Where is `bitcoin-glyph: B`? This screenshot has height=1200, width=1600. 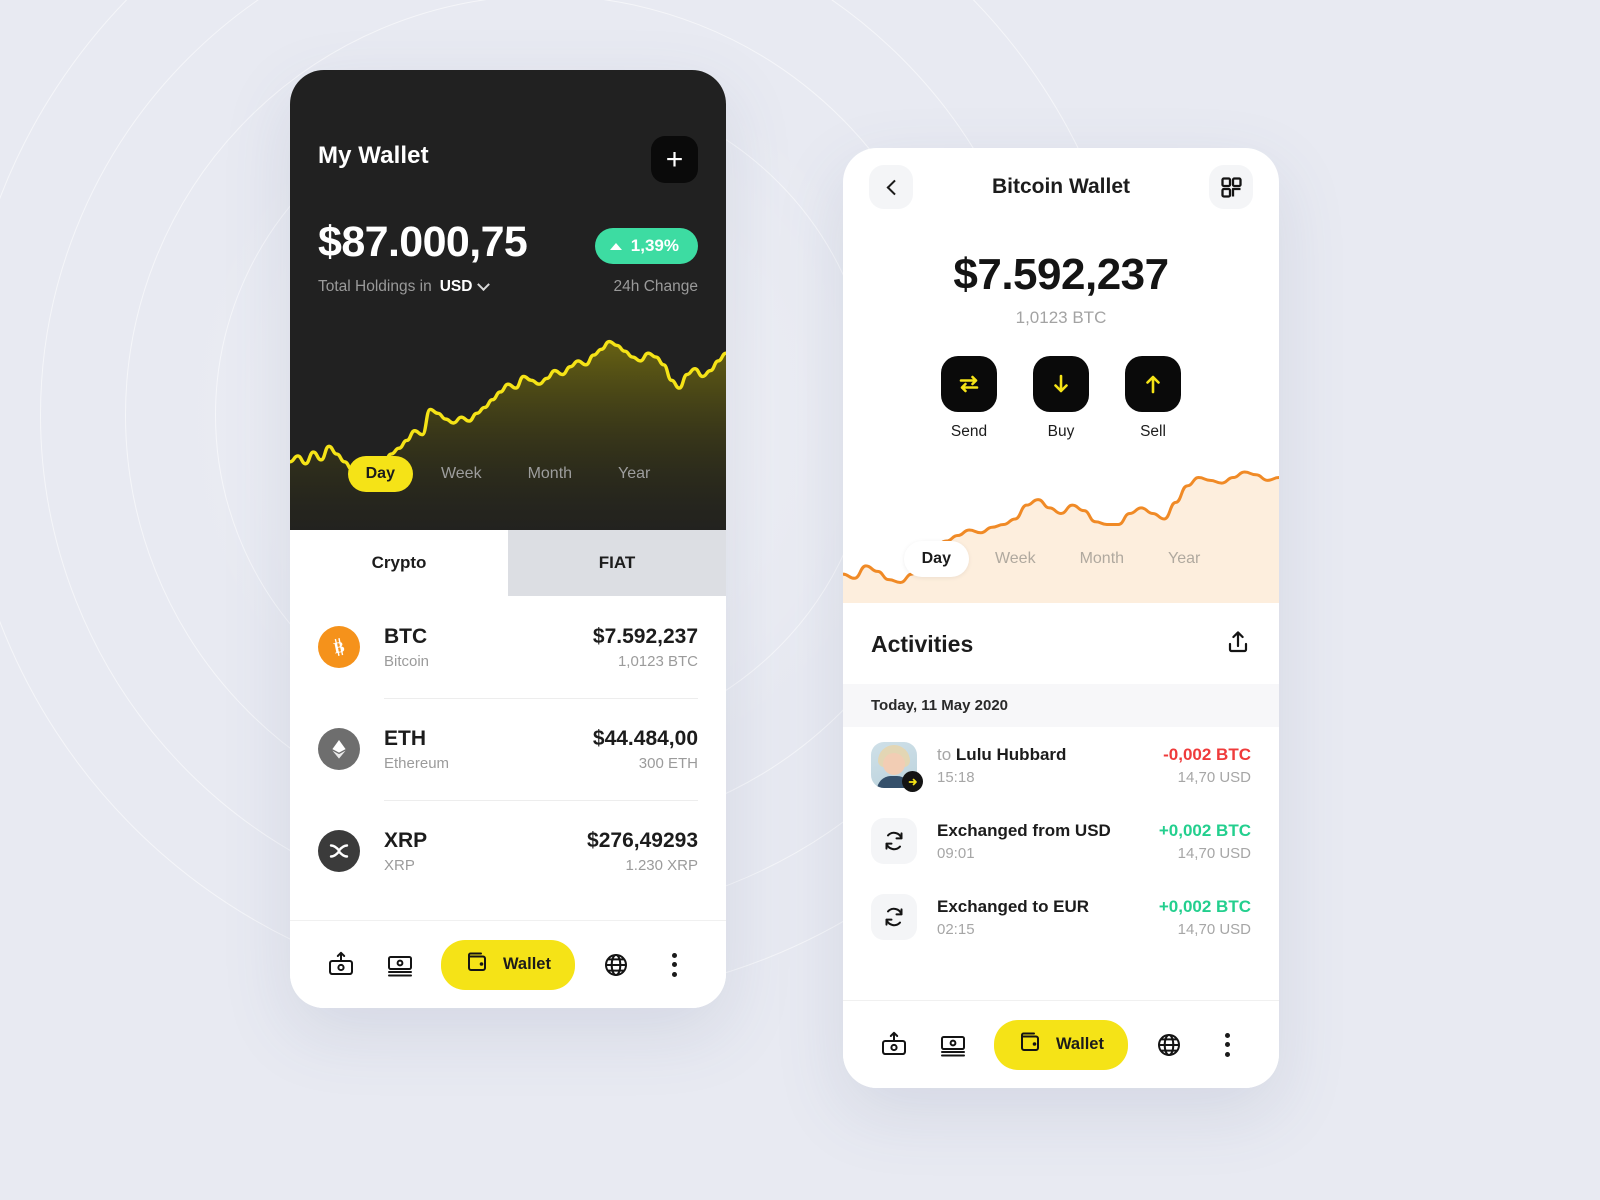
bitcoin-glyph: B is located at coordinates (339, 647).